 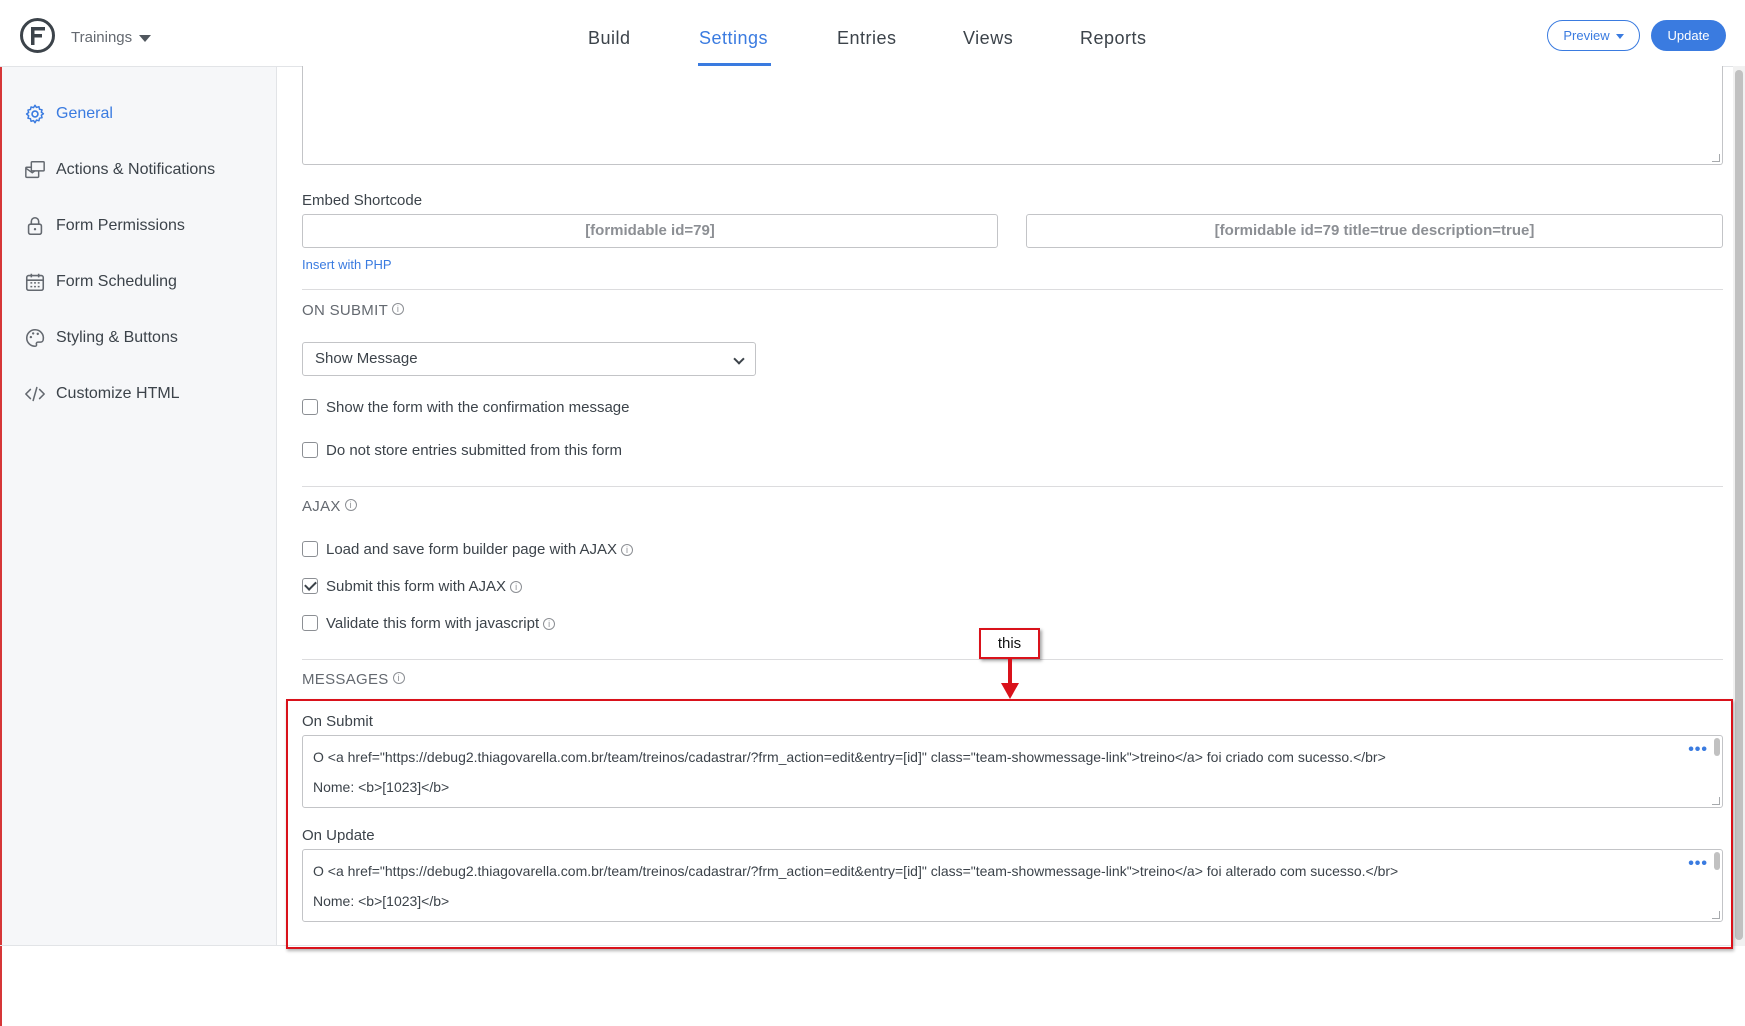 I want to click on sidebar-item-customize-html: Customize HTML, so click(x=102, y=394).